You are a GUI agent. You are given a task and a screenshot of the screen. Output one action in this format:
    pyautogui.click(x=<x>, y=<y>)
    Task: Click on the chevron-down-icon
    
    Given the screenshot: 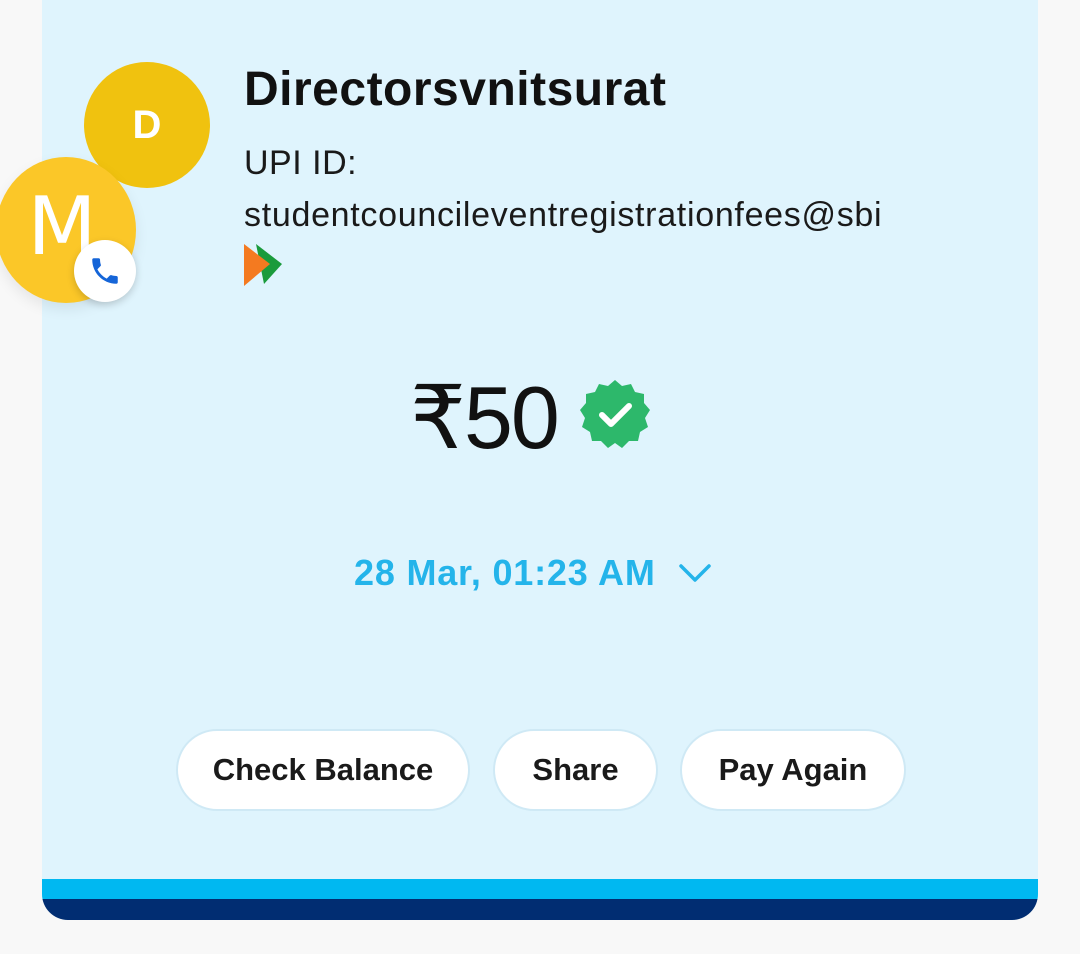 What is the action you would take?
    pyautogui.click(x=695, y=573)
    